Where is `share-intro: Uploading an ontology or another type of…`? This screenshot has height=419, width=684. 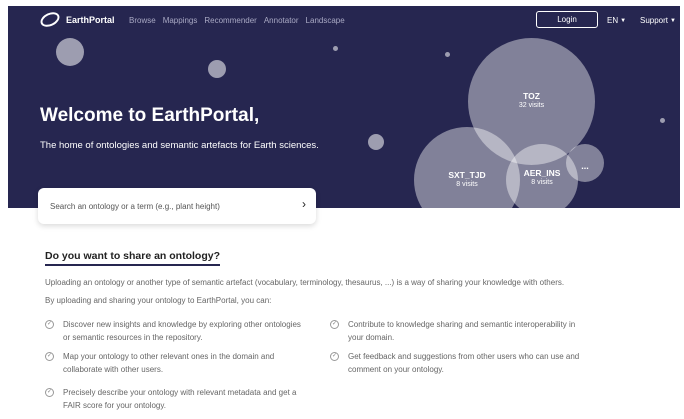 share-intro: Uploading an ontology or another type of… is located at coordinates (305, 282).